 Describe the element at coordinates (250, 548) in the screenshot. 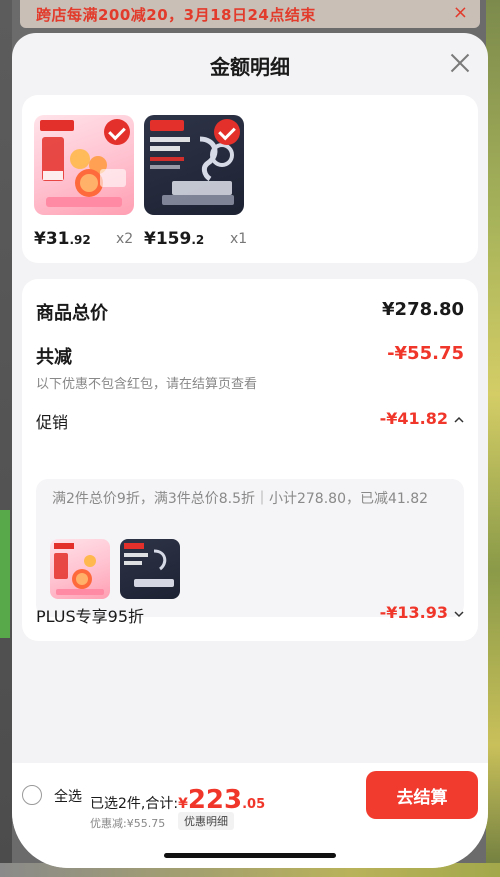

I see `promo-detail-box: 满2件总价9折，满3件总价8.5折｜小计278.80，已减41.82` at that location.